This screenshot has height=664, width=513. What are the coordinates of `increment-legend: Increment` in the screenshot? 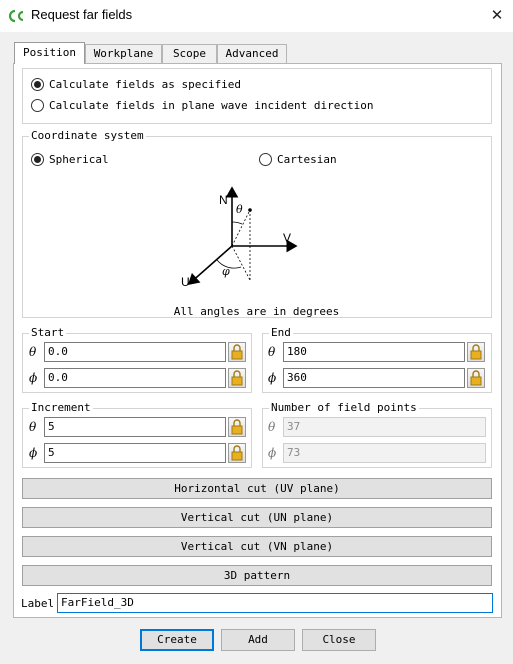 It's located at (61, 407).